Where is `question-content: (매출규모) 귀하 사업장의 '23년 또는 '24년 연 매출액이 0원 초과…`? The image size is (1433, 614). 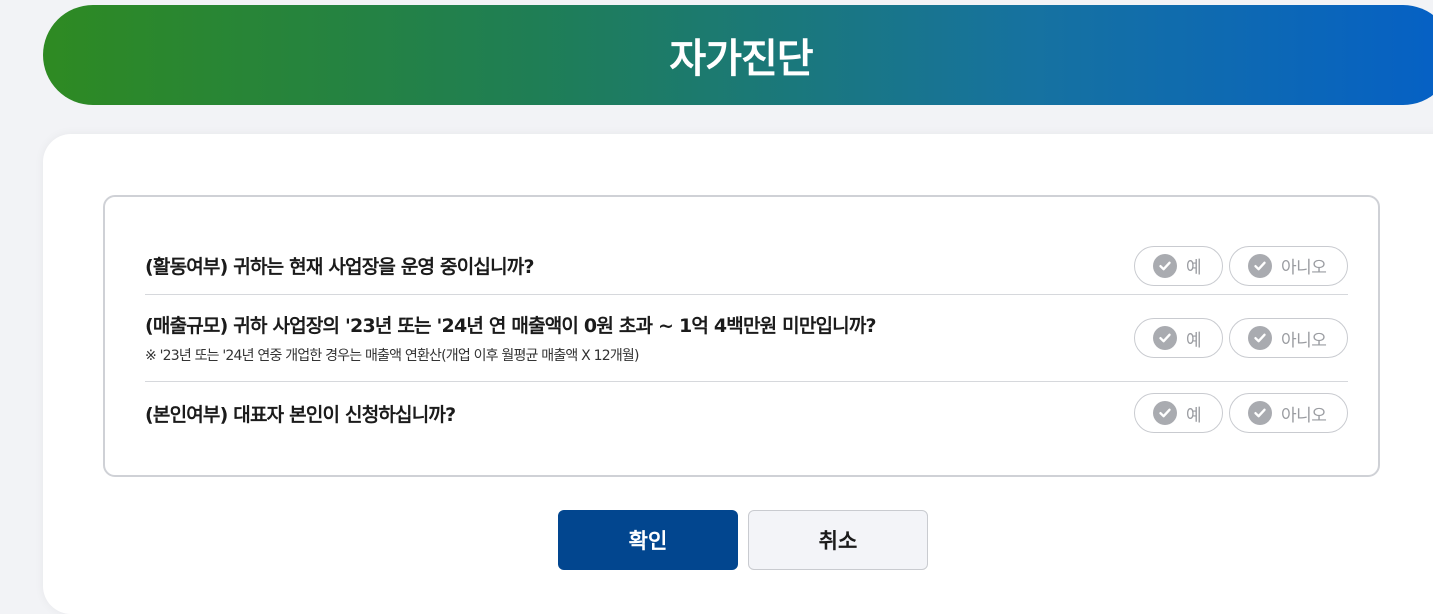 question-content: (매출규모) 귀하 사업장의 '23년 또는 '24년 연 매출액이 0원 초과… is located at coordinates (511, 338).